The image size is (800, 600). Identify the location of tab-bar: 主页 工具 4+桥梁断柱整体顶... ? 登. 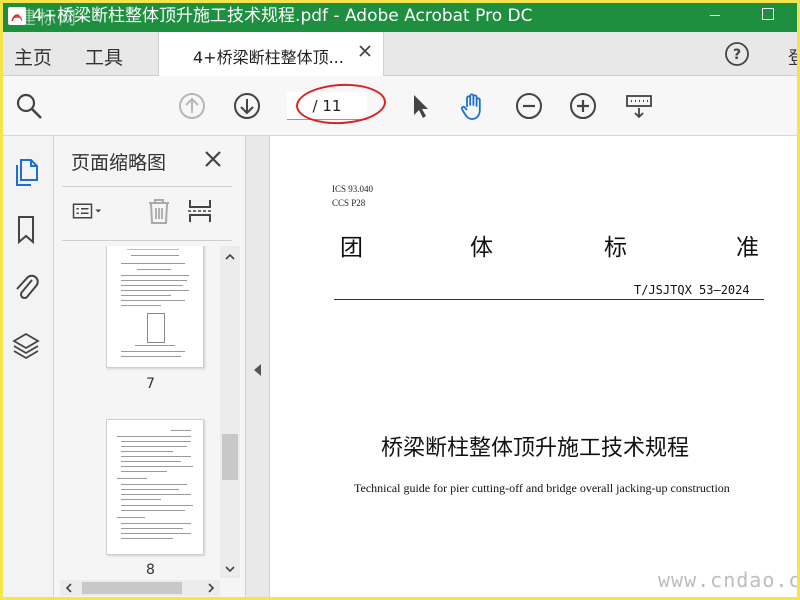
(400, 54).